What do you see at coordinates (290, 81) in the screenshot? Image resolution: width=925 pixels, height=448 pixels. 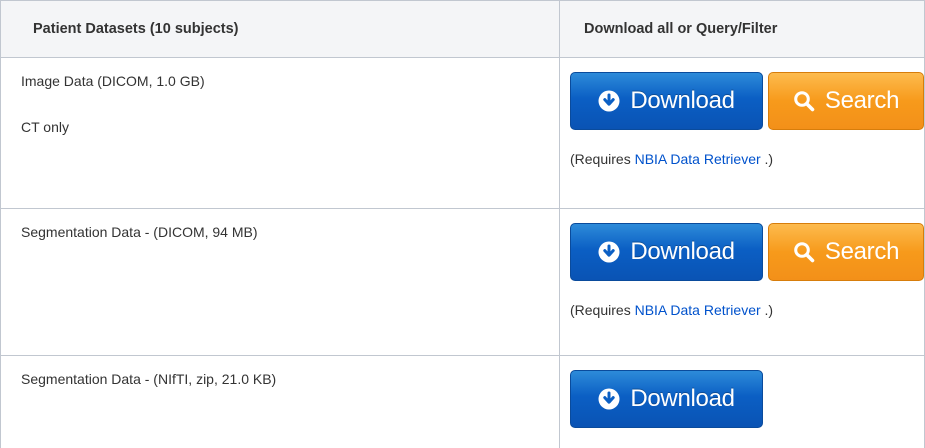 I see `dataset-title: Image Data (DICOM, 1.0 GB)` at bounding box center [290, 81].